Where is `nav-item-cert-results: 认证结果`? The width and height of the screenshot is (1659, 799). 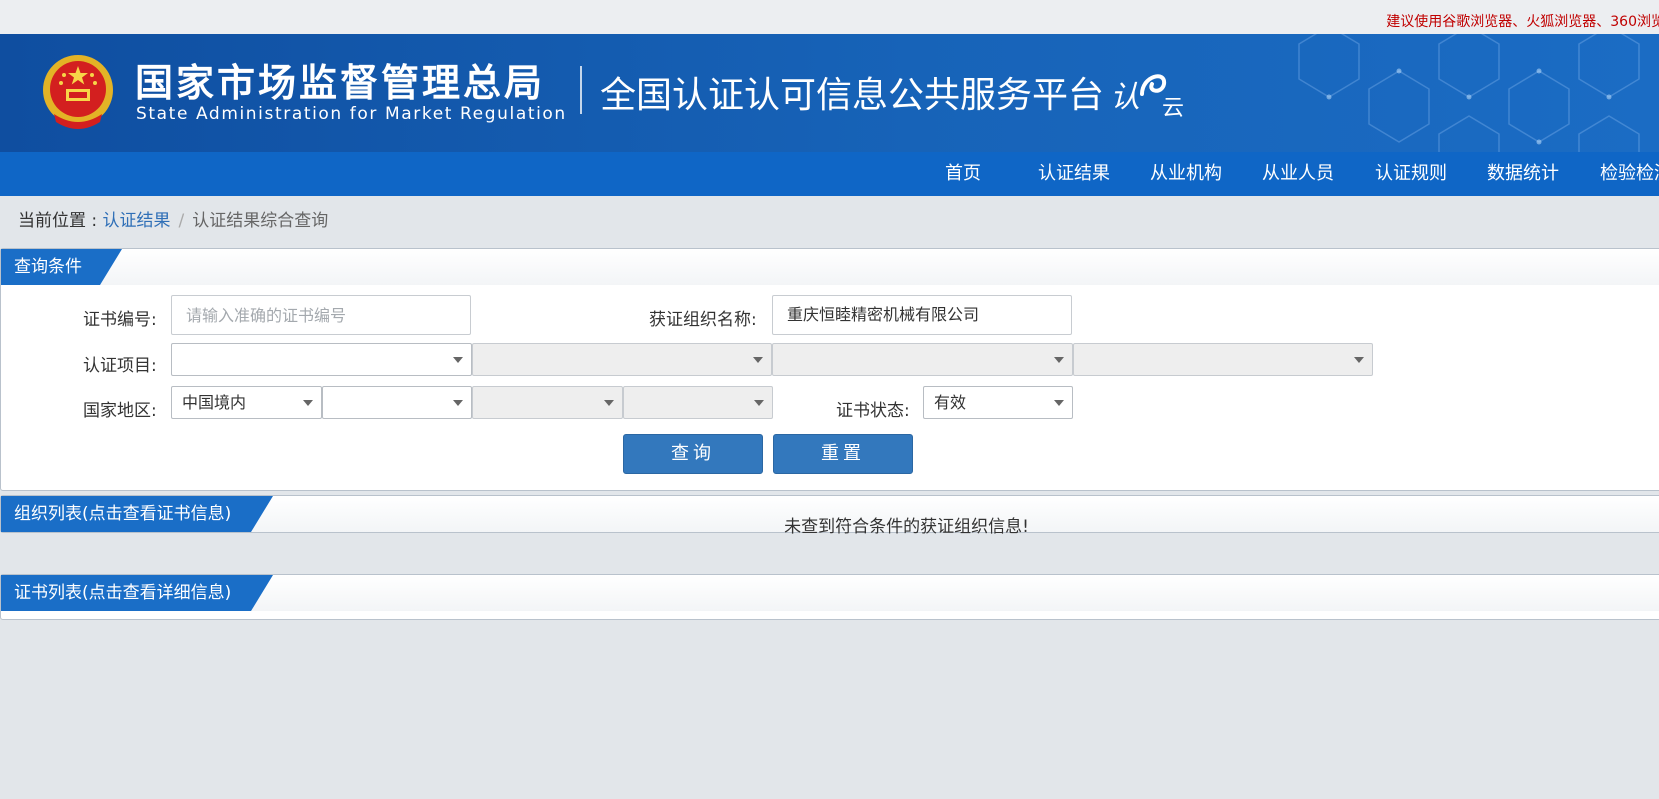 nav-item-cert-results: 认证结果 is located at coordinates (1074, 174).